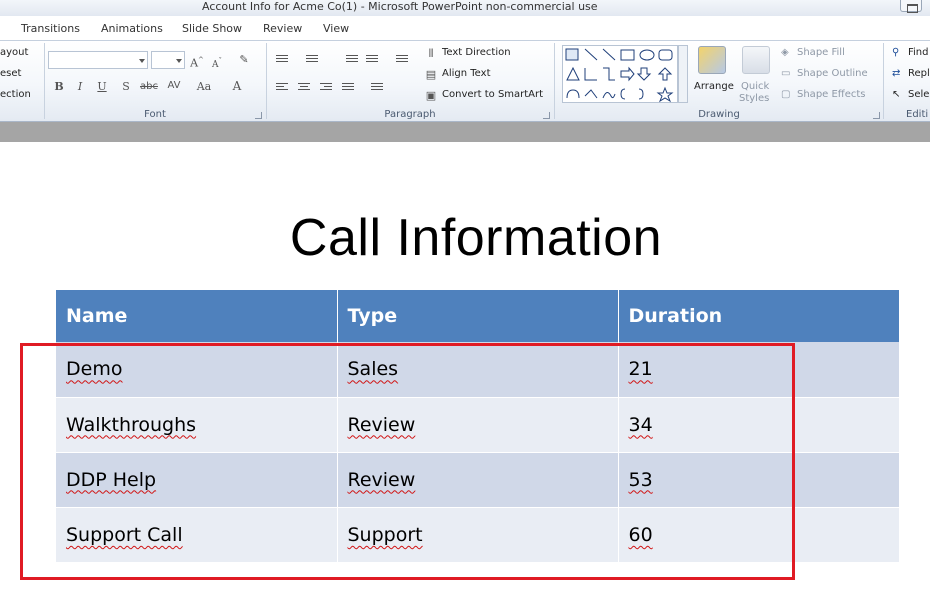 The width and height of the screenshot is (930, 612). I want to click on tab-animations: Animations, so click(132, 28).